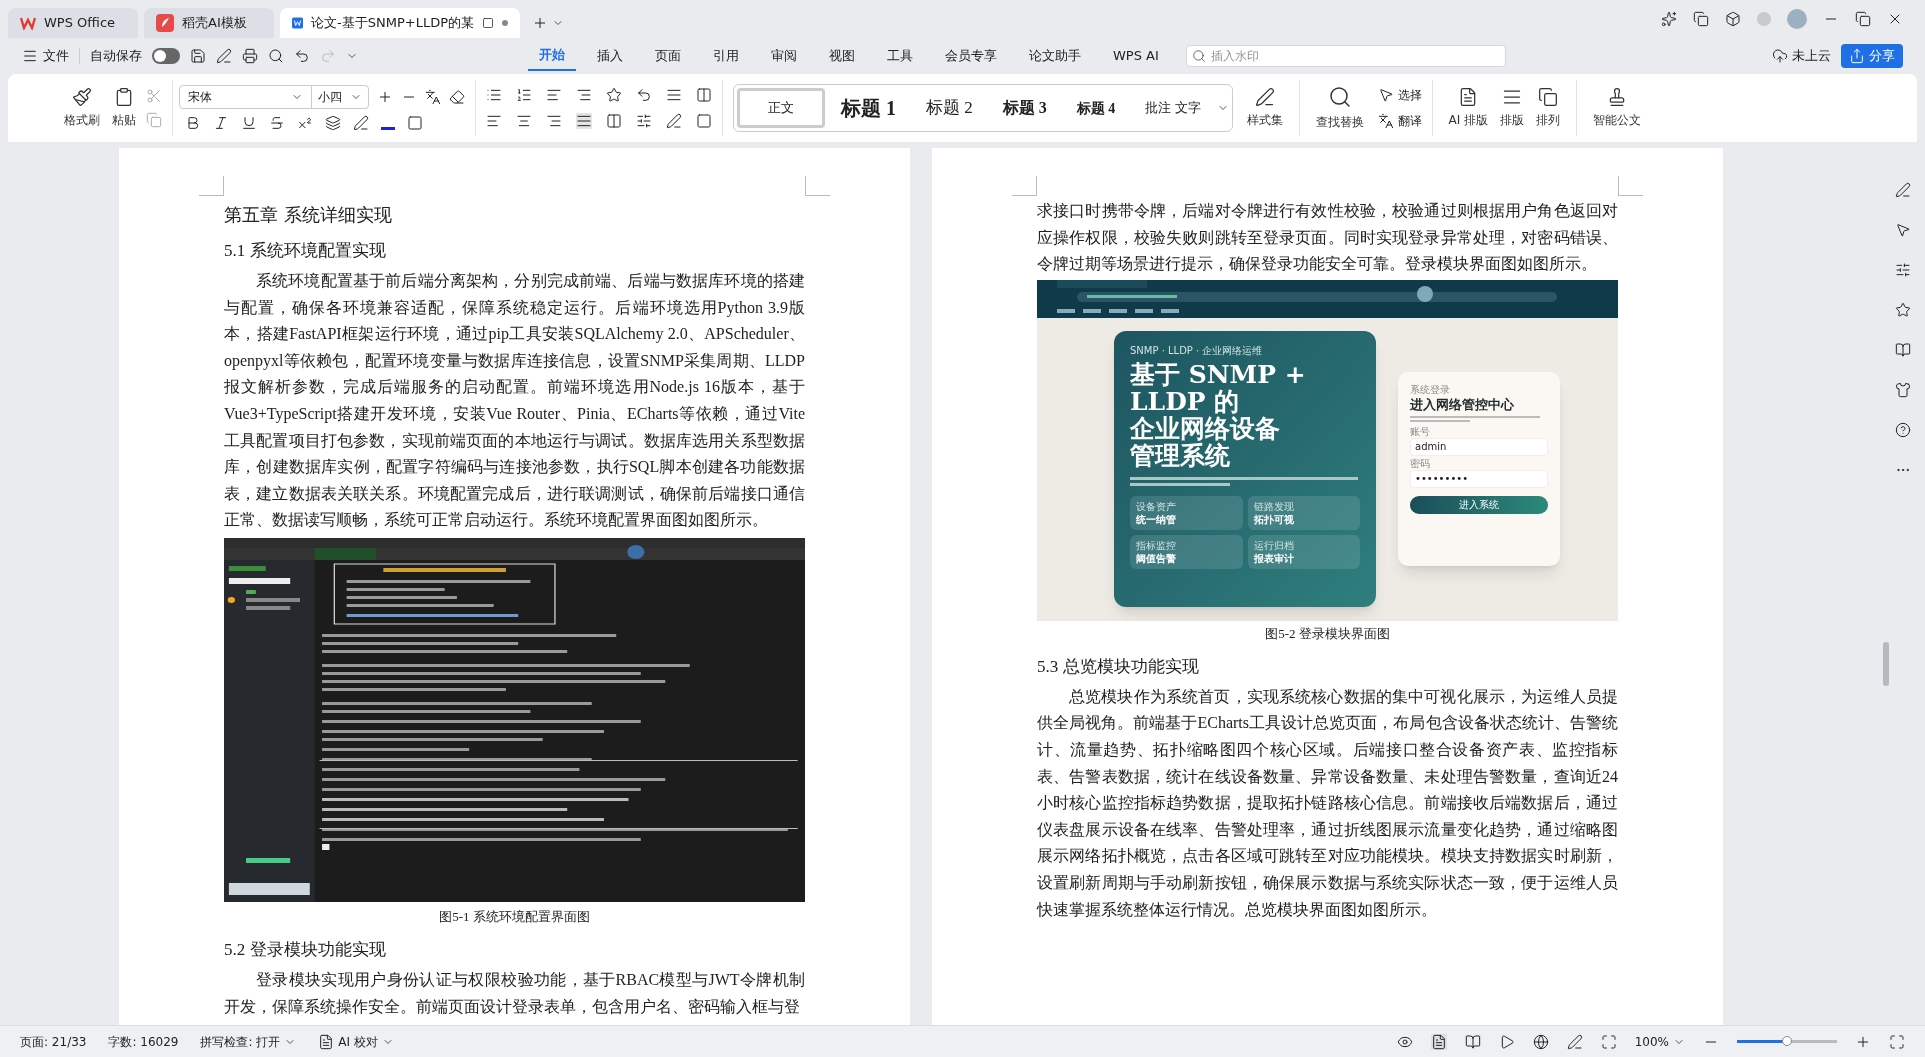 The image size is (1925, 1057). What do you see at coordinates (1479, 505) in the screenshot?
I see `login-button: 进入系统` at bounding box center [1479, 505].